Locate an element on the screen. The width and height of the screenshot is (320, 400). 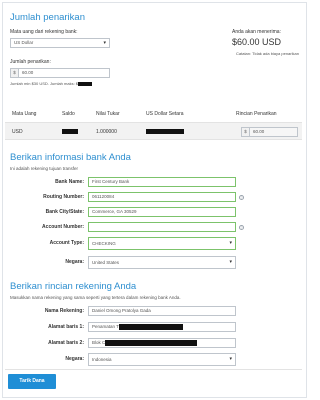
bank-country-select: United States ▾ is located at coordinates (162, 262).